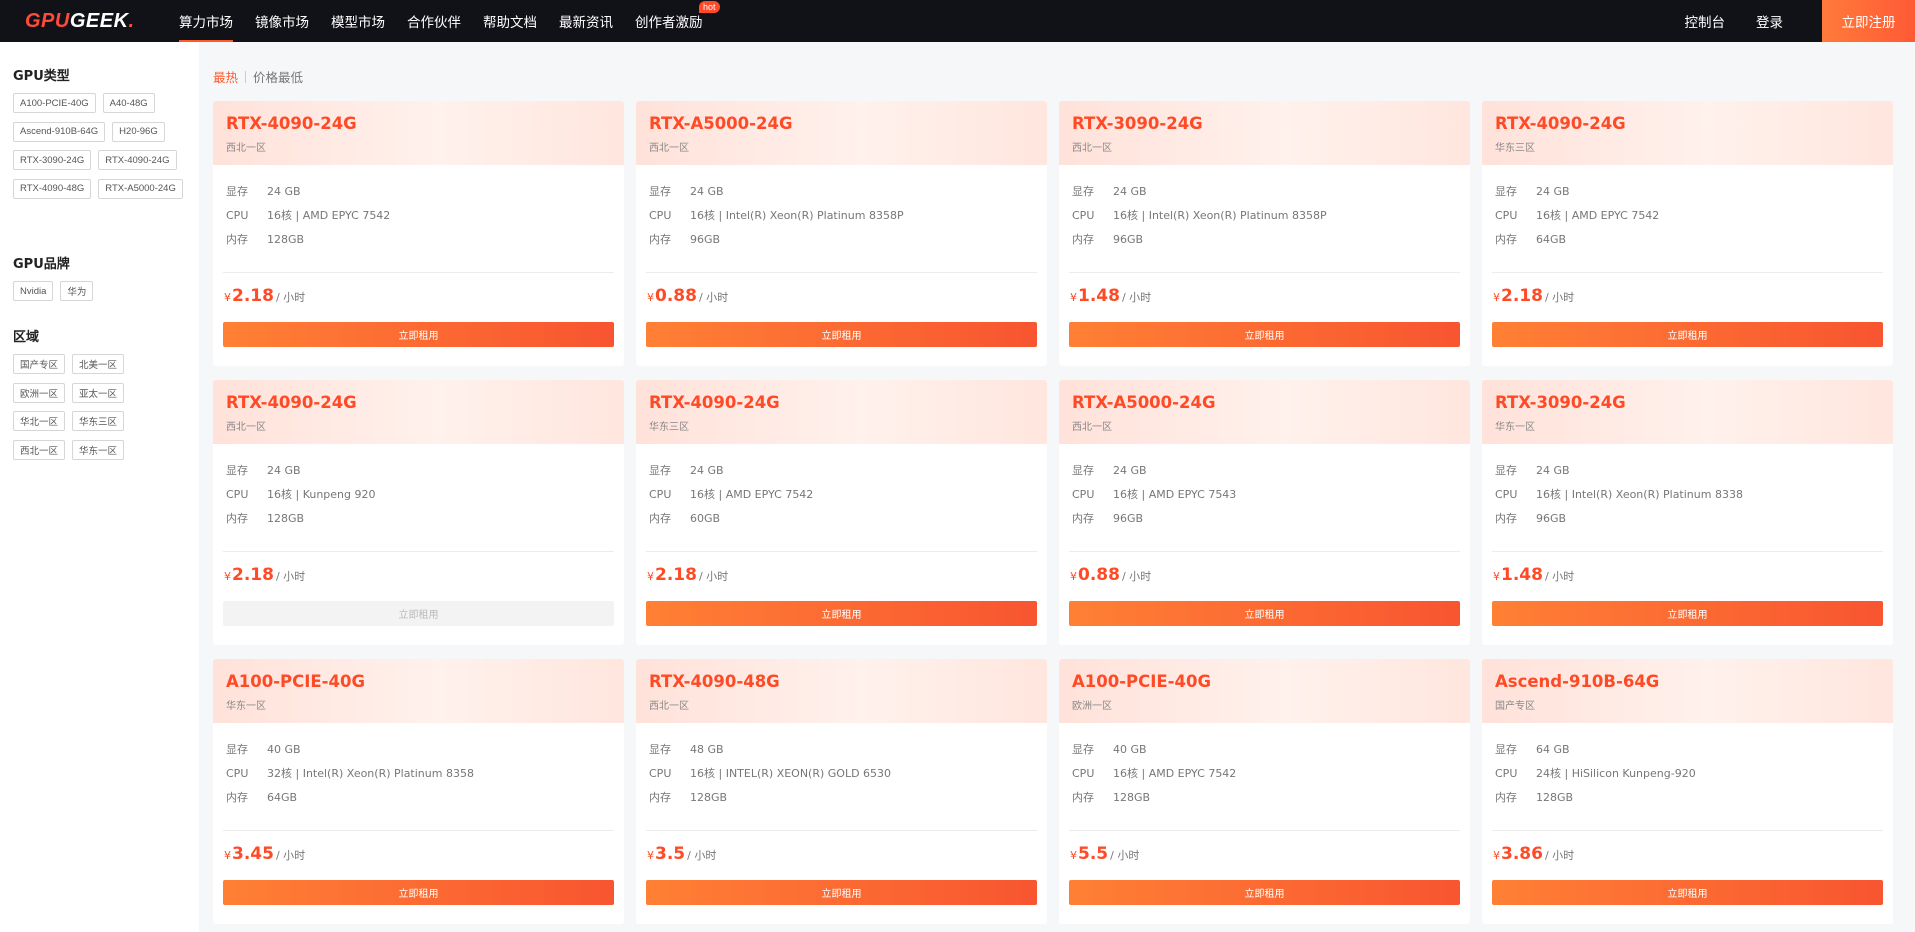 This screenshot has width=1915, height=932. I want to click on card-header: RTX-A5000-24G 西北一区, so click(1264, 412).